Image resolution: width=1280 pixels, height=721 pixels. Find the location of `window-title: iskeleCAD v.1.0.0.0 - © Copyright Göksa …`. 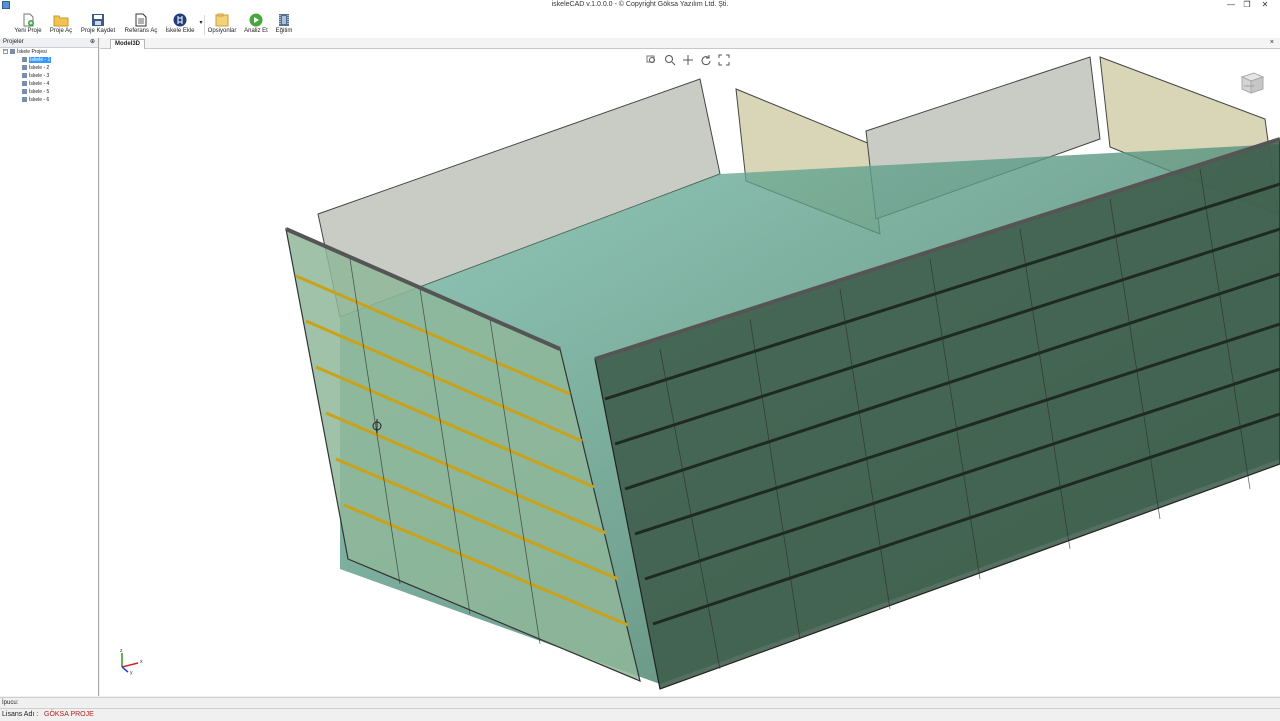

window-title: iskeleCAD v.1.0.0.0 - © Copyright Göksa … is located at coordinates (640, 4).